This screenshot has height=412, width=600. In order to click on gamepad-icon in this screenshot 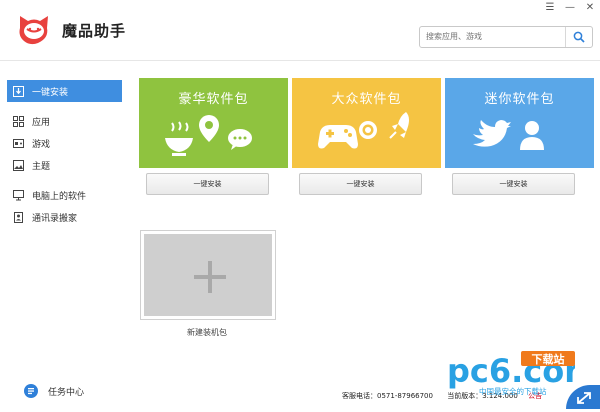, I will do `click(18, 143)`.